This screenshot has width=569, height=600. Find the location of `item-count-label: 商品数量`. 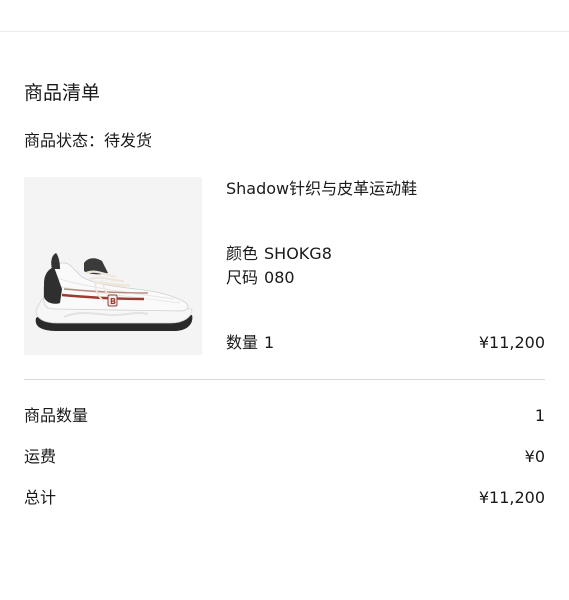

item-count-label: 商品数量 is located at coordinates (56, 415).